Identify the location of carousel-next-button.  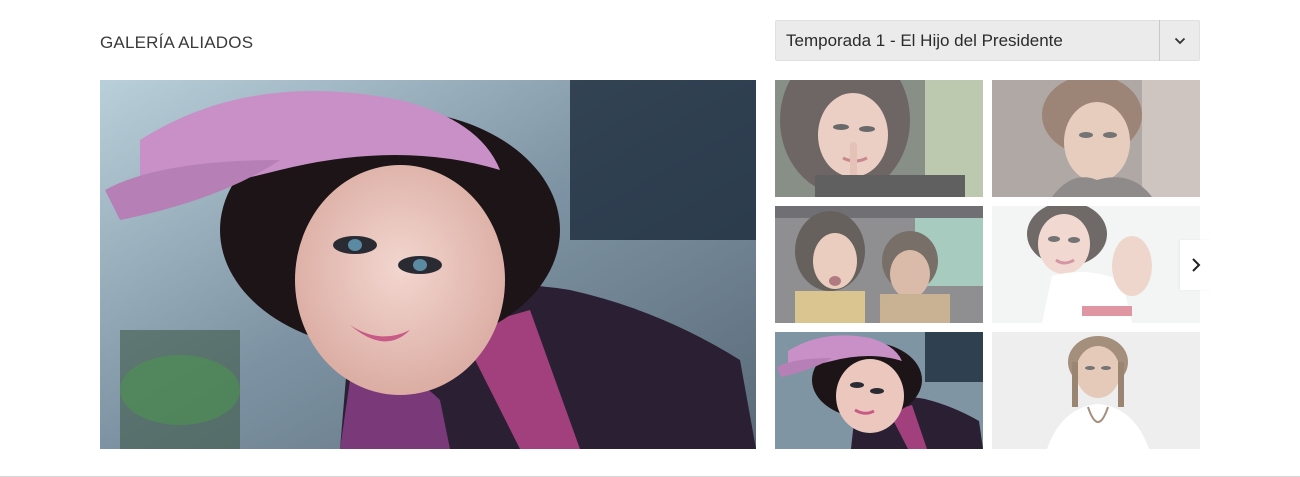
(1196, 265).